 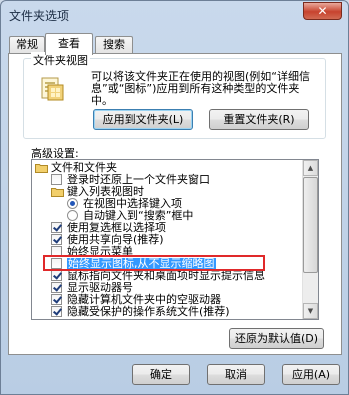 I want to click on settings-item-label: 隐藏受保护的操作系统文件(推荐), so click(x=148, y=311).